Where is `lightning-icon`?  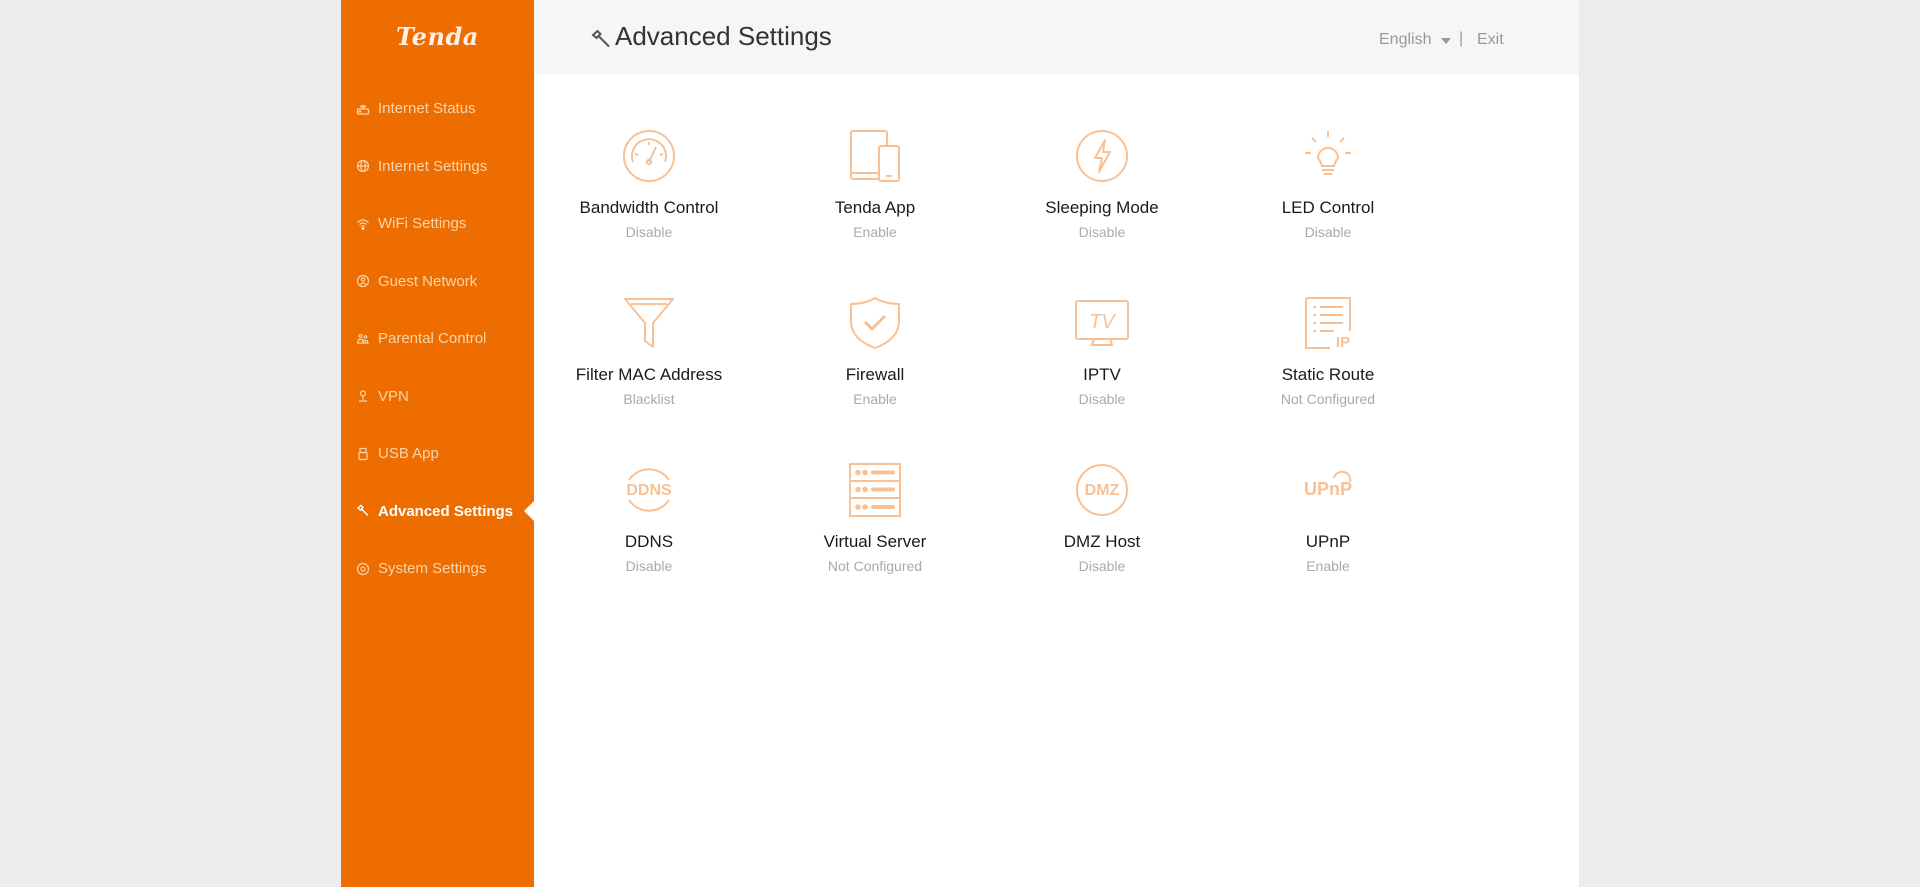 lightning-icon is located at coordinates (1102, 156).